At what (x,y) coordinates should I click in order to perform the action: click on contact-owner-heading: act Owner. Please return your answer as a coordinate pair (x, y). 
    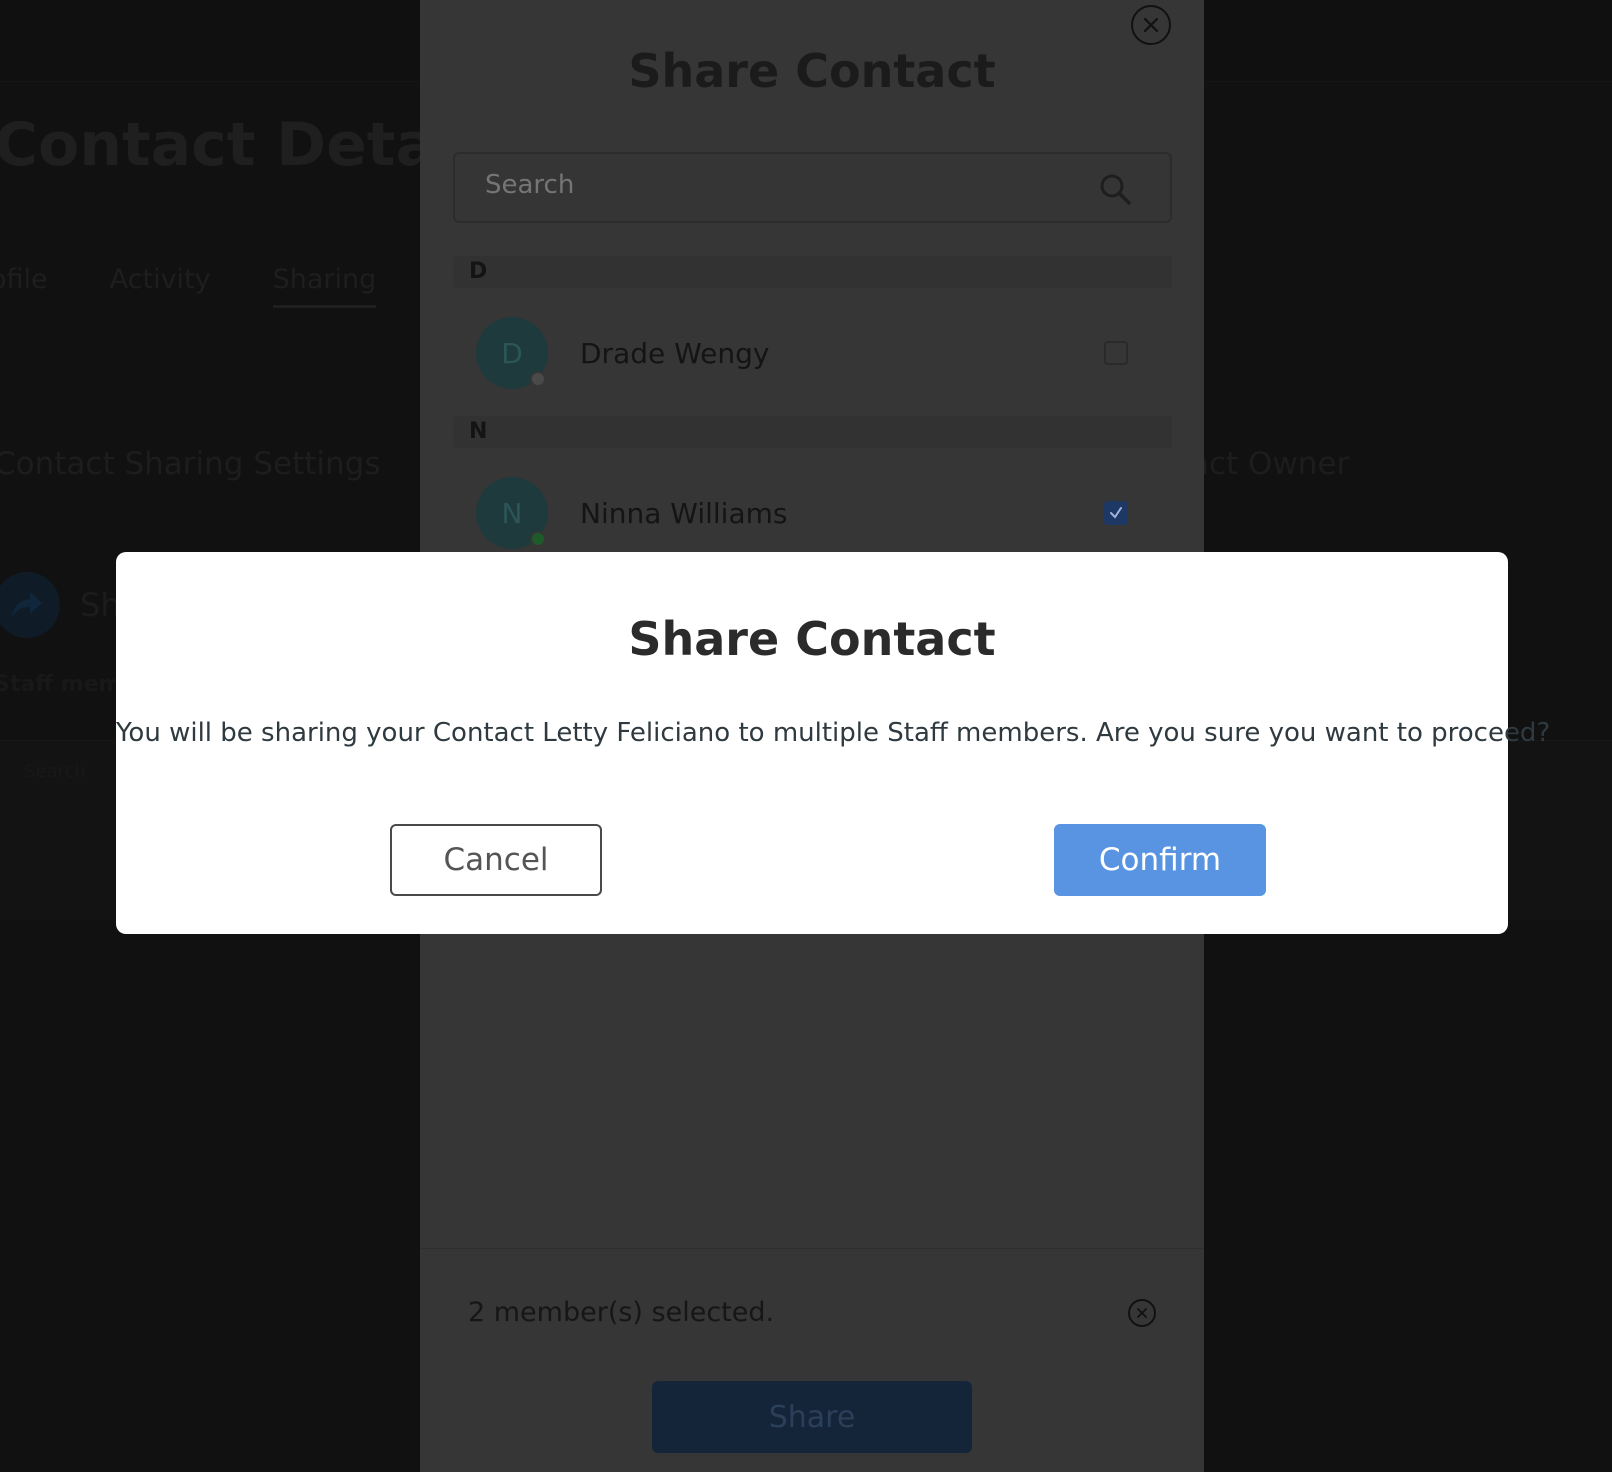
    Looking at the image, I should click on (1270, 464).